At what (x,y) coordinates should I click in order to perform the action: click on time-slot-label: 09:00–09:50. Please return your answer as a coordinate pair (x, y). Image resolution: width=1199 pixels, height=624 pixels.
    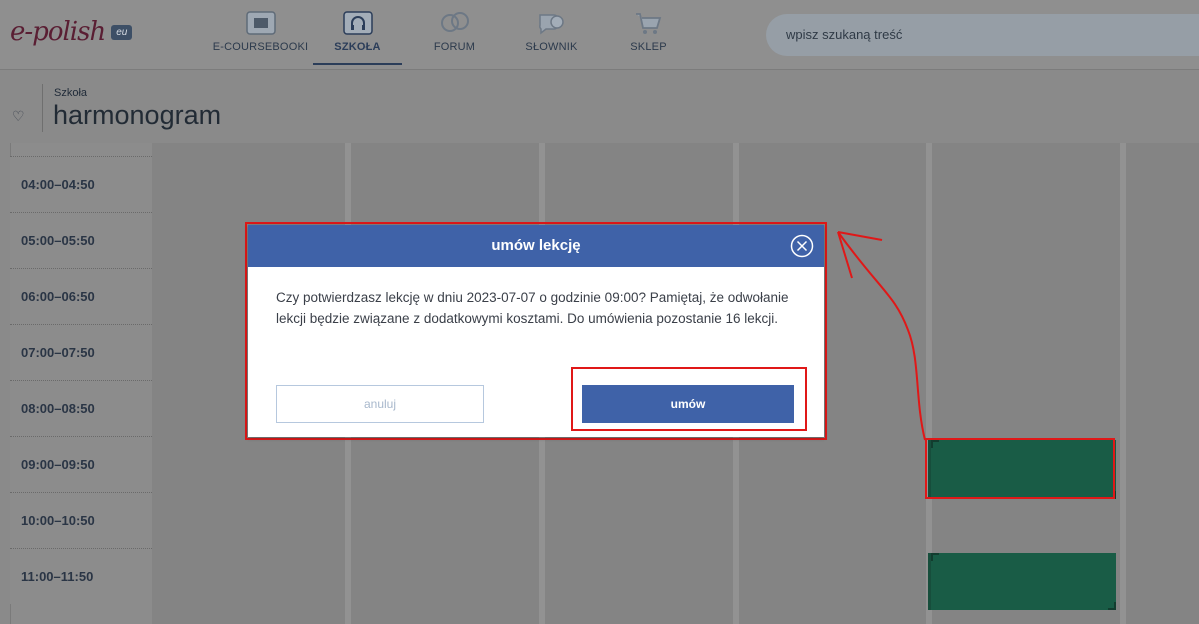
    Looking at the image, I should click on (81, 464).